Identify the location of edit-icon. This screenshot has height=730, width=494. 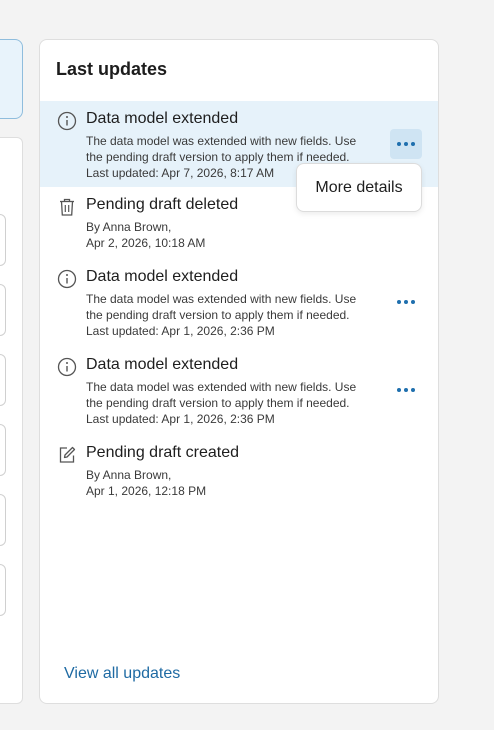
(67, 454).